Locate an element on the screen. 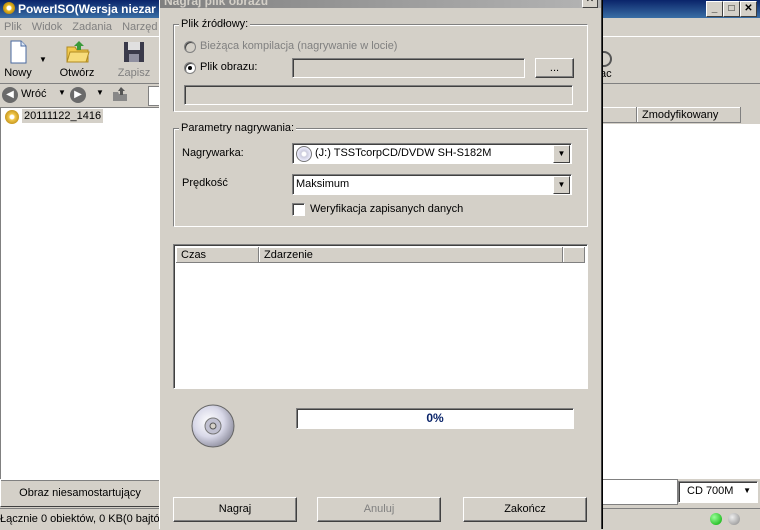  column-header-time: Czas is located at coordinates (217, 255).